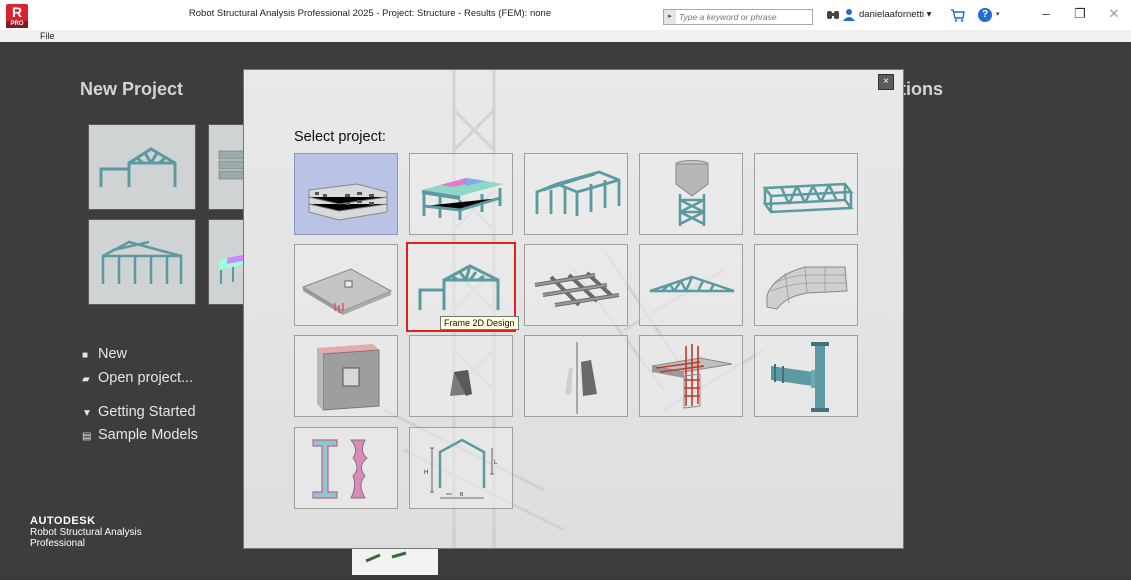  What do you see at coordinates (921, 89) in the screenshot?
I see `options-heading: tions` at bounding box center [921, 89].